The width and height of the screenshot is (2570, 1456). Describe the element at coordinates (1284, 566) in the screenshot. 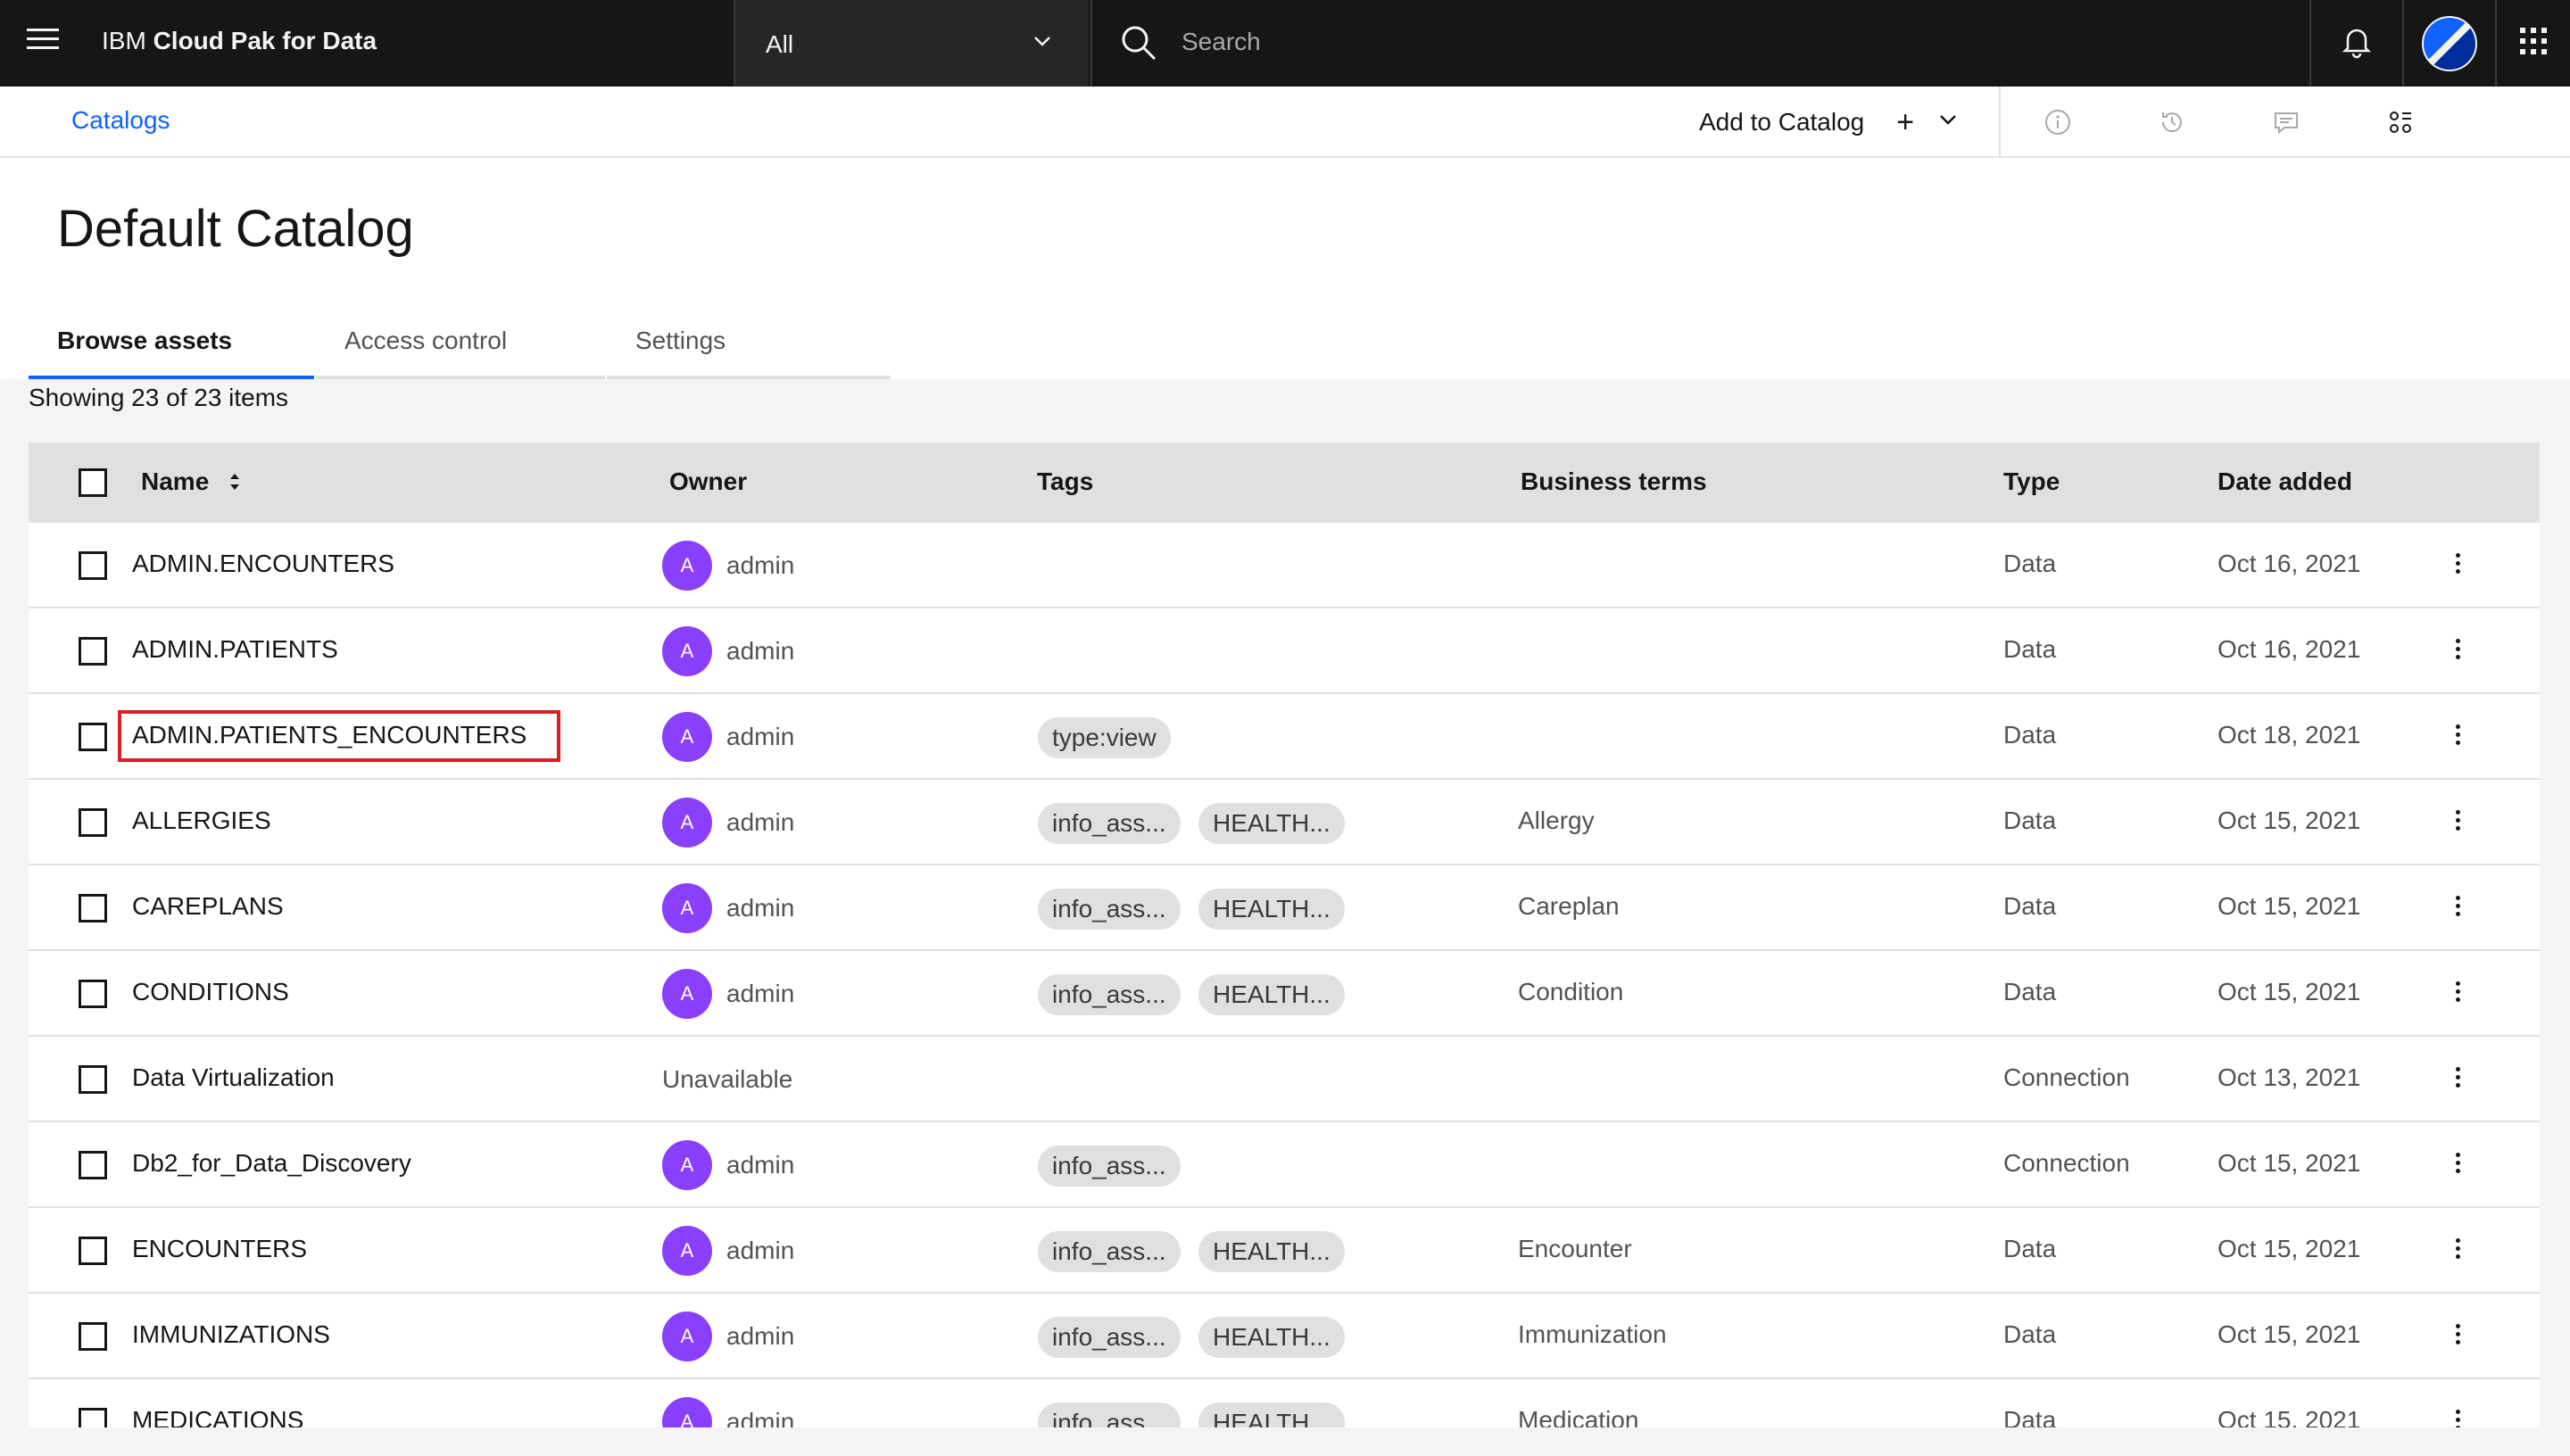

I see `table-row: ADMIN.ENCOUNTERS Aadmin Data Oct 16, 2021` at that location.